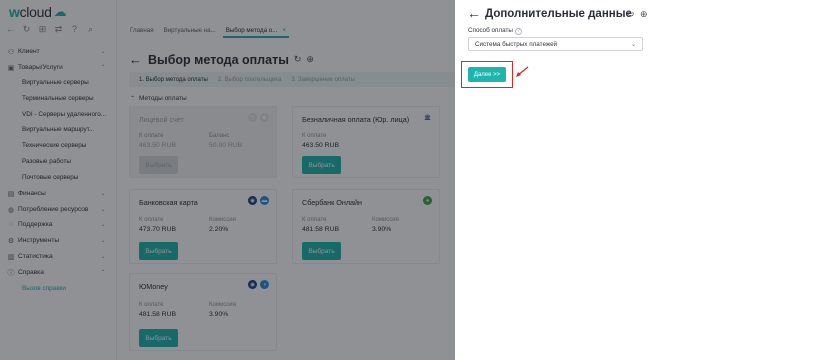 Image resolution: width=840 pixels, height=360 pixels. I want to click on next-button: Далее >>, so click(487, 74).